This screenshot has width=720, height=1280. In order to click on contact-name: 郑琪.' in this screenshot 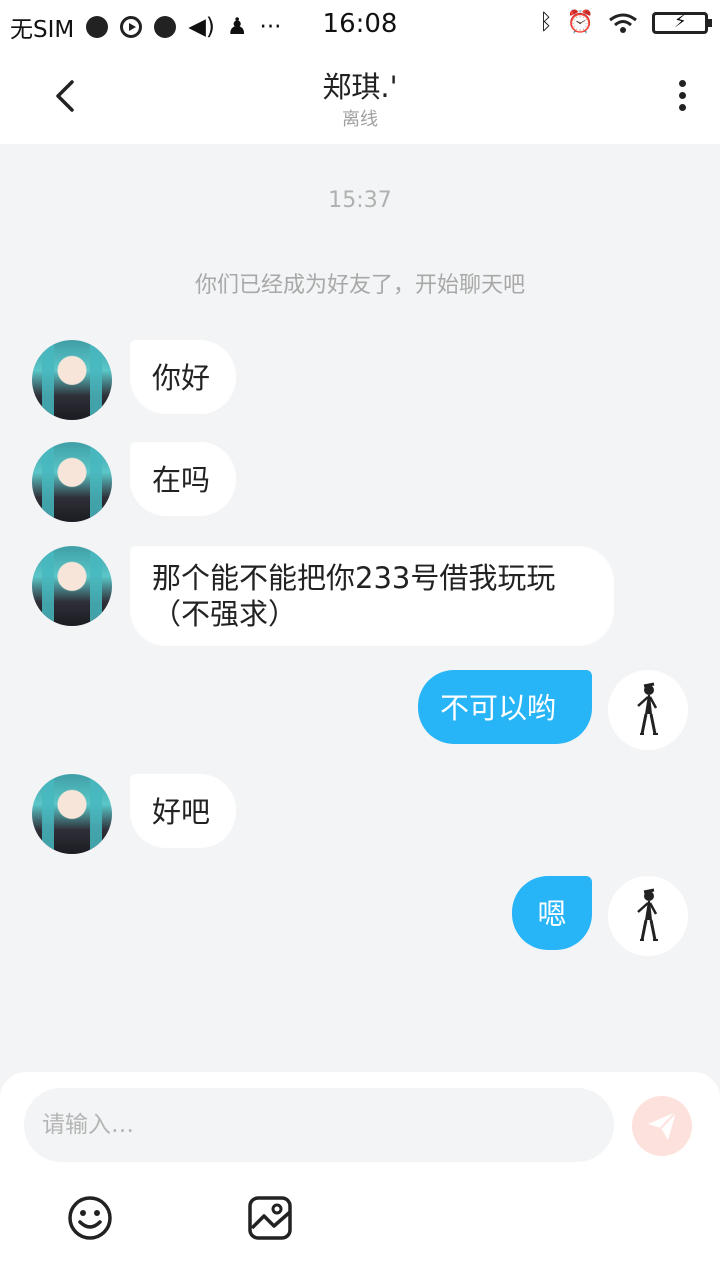, I will do `click(360, 87)`.